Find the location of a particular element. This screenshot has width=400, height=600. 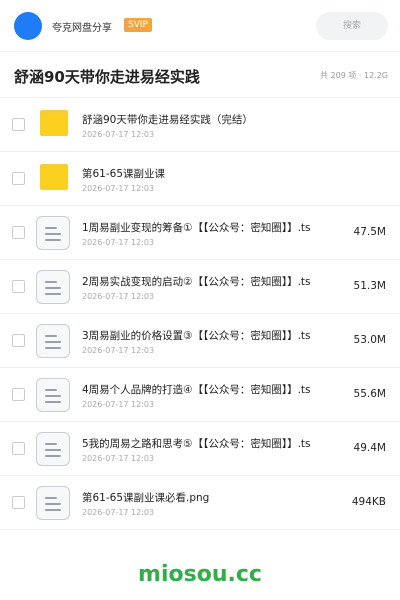

file-size: 49.4M is located at coordinates (369, 448).